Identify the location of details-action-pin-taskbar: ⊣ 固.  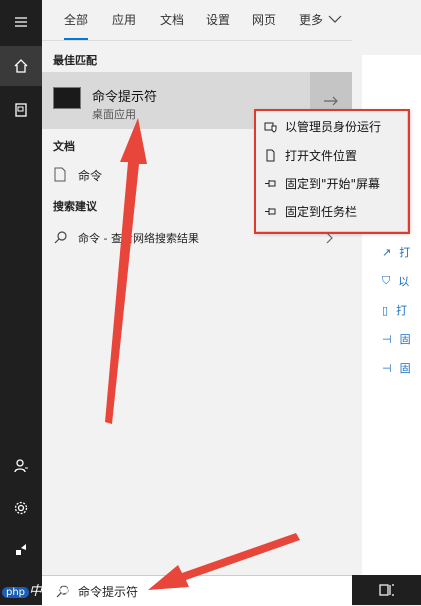
(396, 368).